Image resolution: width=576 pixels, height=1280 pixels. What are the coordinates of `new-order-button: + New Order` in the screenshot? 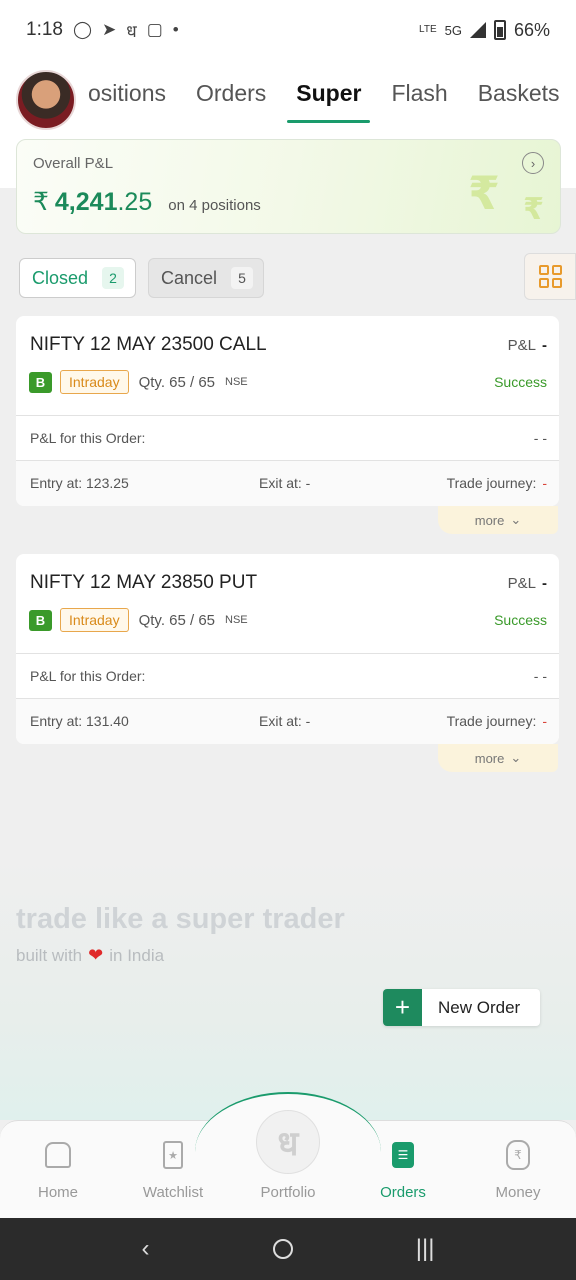 It's located at (461, 1007).